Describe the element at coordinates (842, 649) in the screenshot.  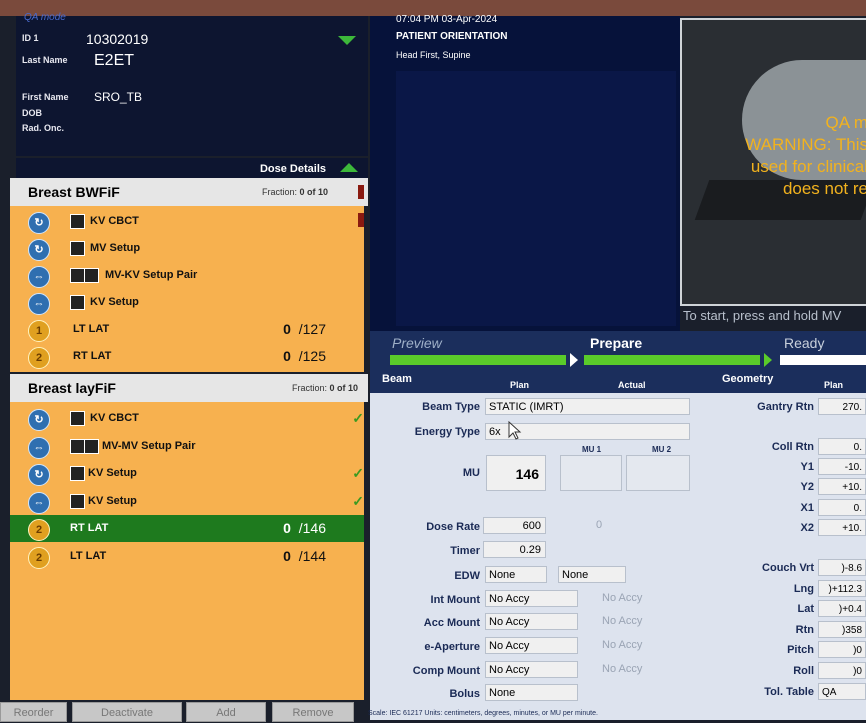
I see `pitch-field: )0` at that location.